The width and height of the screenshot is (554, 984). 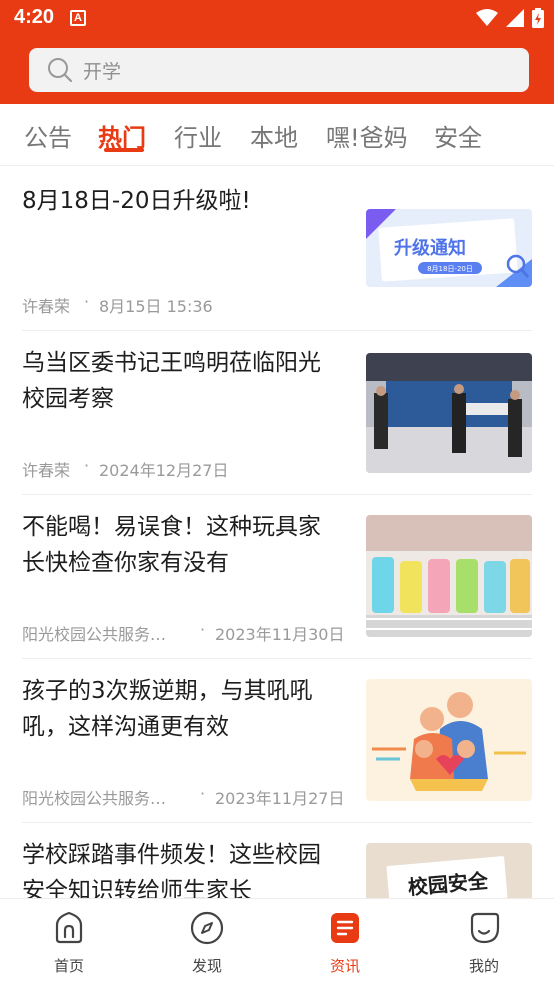 I want to click on search-icon, so click(x=60, y=70).